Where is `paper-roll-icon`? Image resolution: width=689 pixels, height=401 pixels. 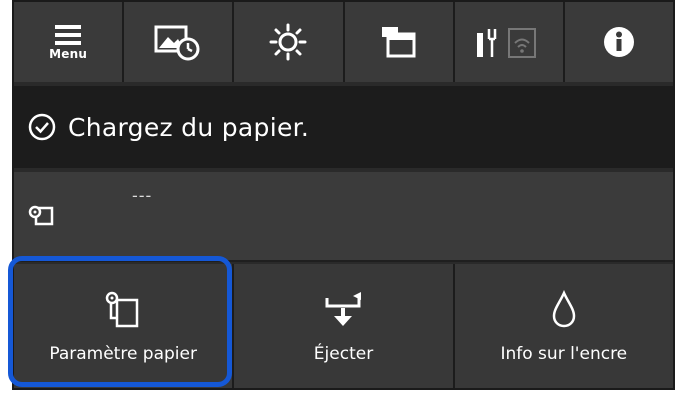 paper-roll-icon is located at coordinates (41, 215).